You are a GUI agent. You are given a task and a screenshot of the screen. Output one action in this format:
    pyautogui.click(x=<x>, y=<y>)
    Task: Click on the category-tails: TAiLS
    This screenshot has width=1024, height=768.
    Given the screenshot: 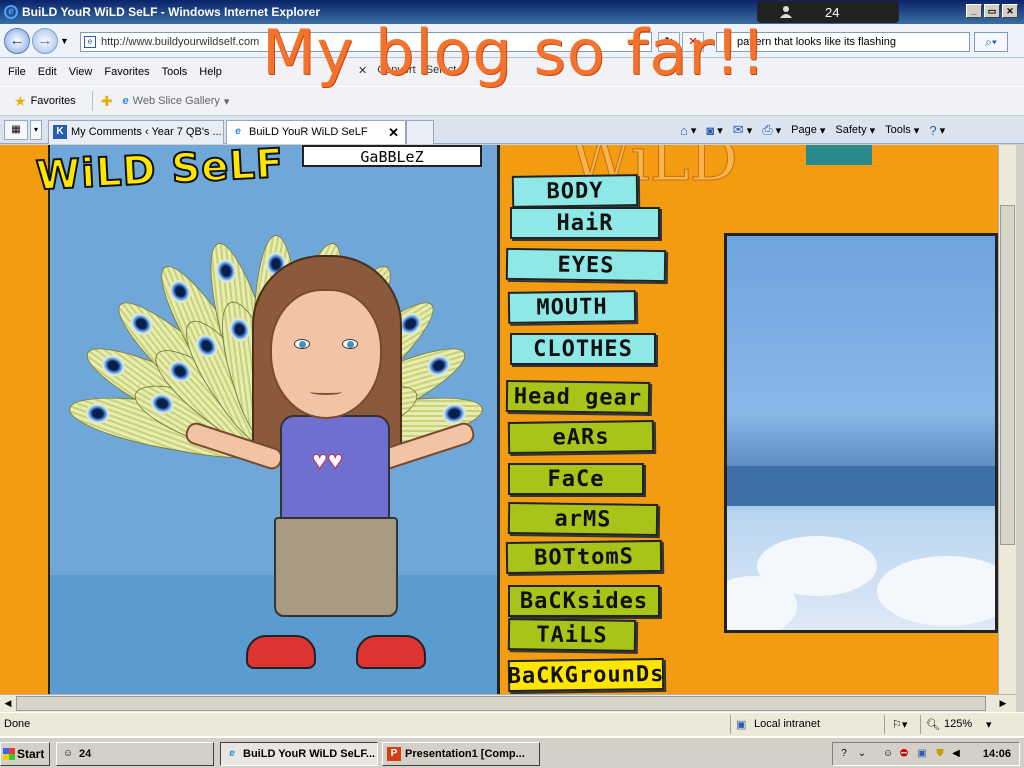 What is the action you would take?
    pyautogui.click(x=572, y=635)
    